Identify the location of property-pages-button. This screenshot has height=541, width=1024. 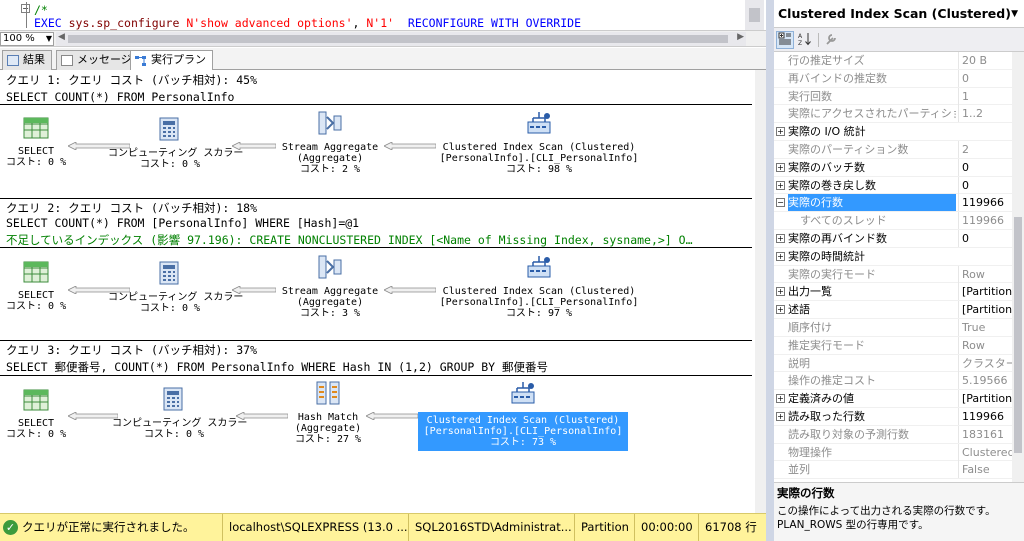
(831, 40).